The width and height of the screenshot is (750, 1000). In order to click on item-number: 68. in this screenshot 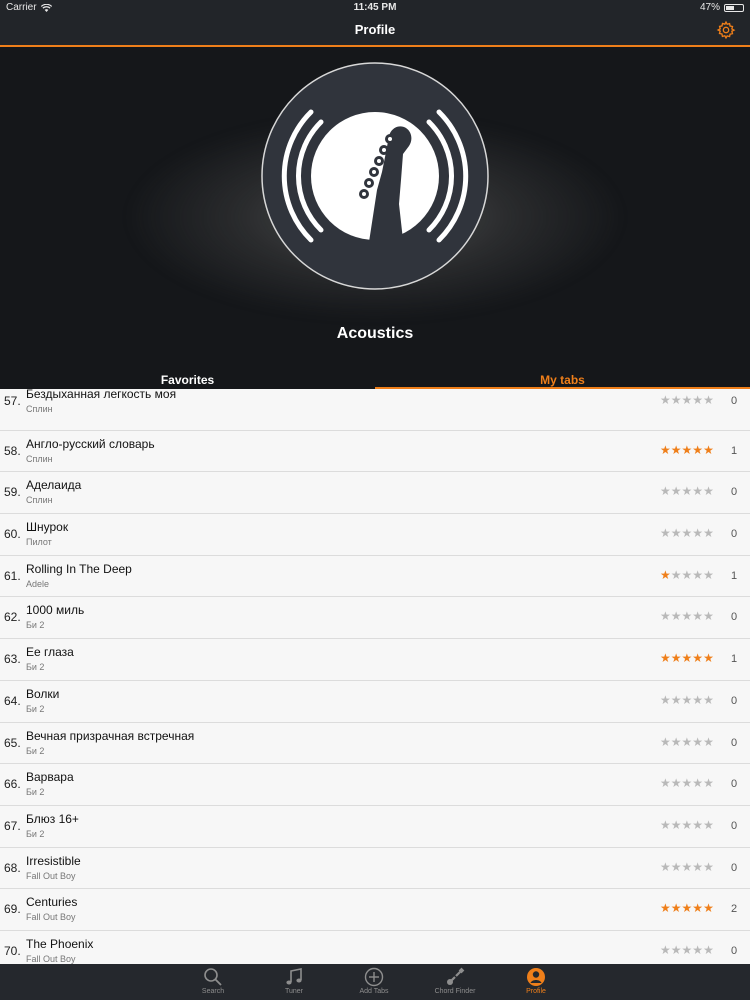, I will do `click(12, 867)`.